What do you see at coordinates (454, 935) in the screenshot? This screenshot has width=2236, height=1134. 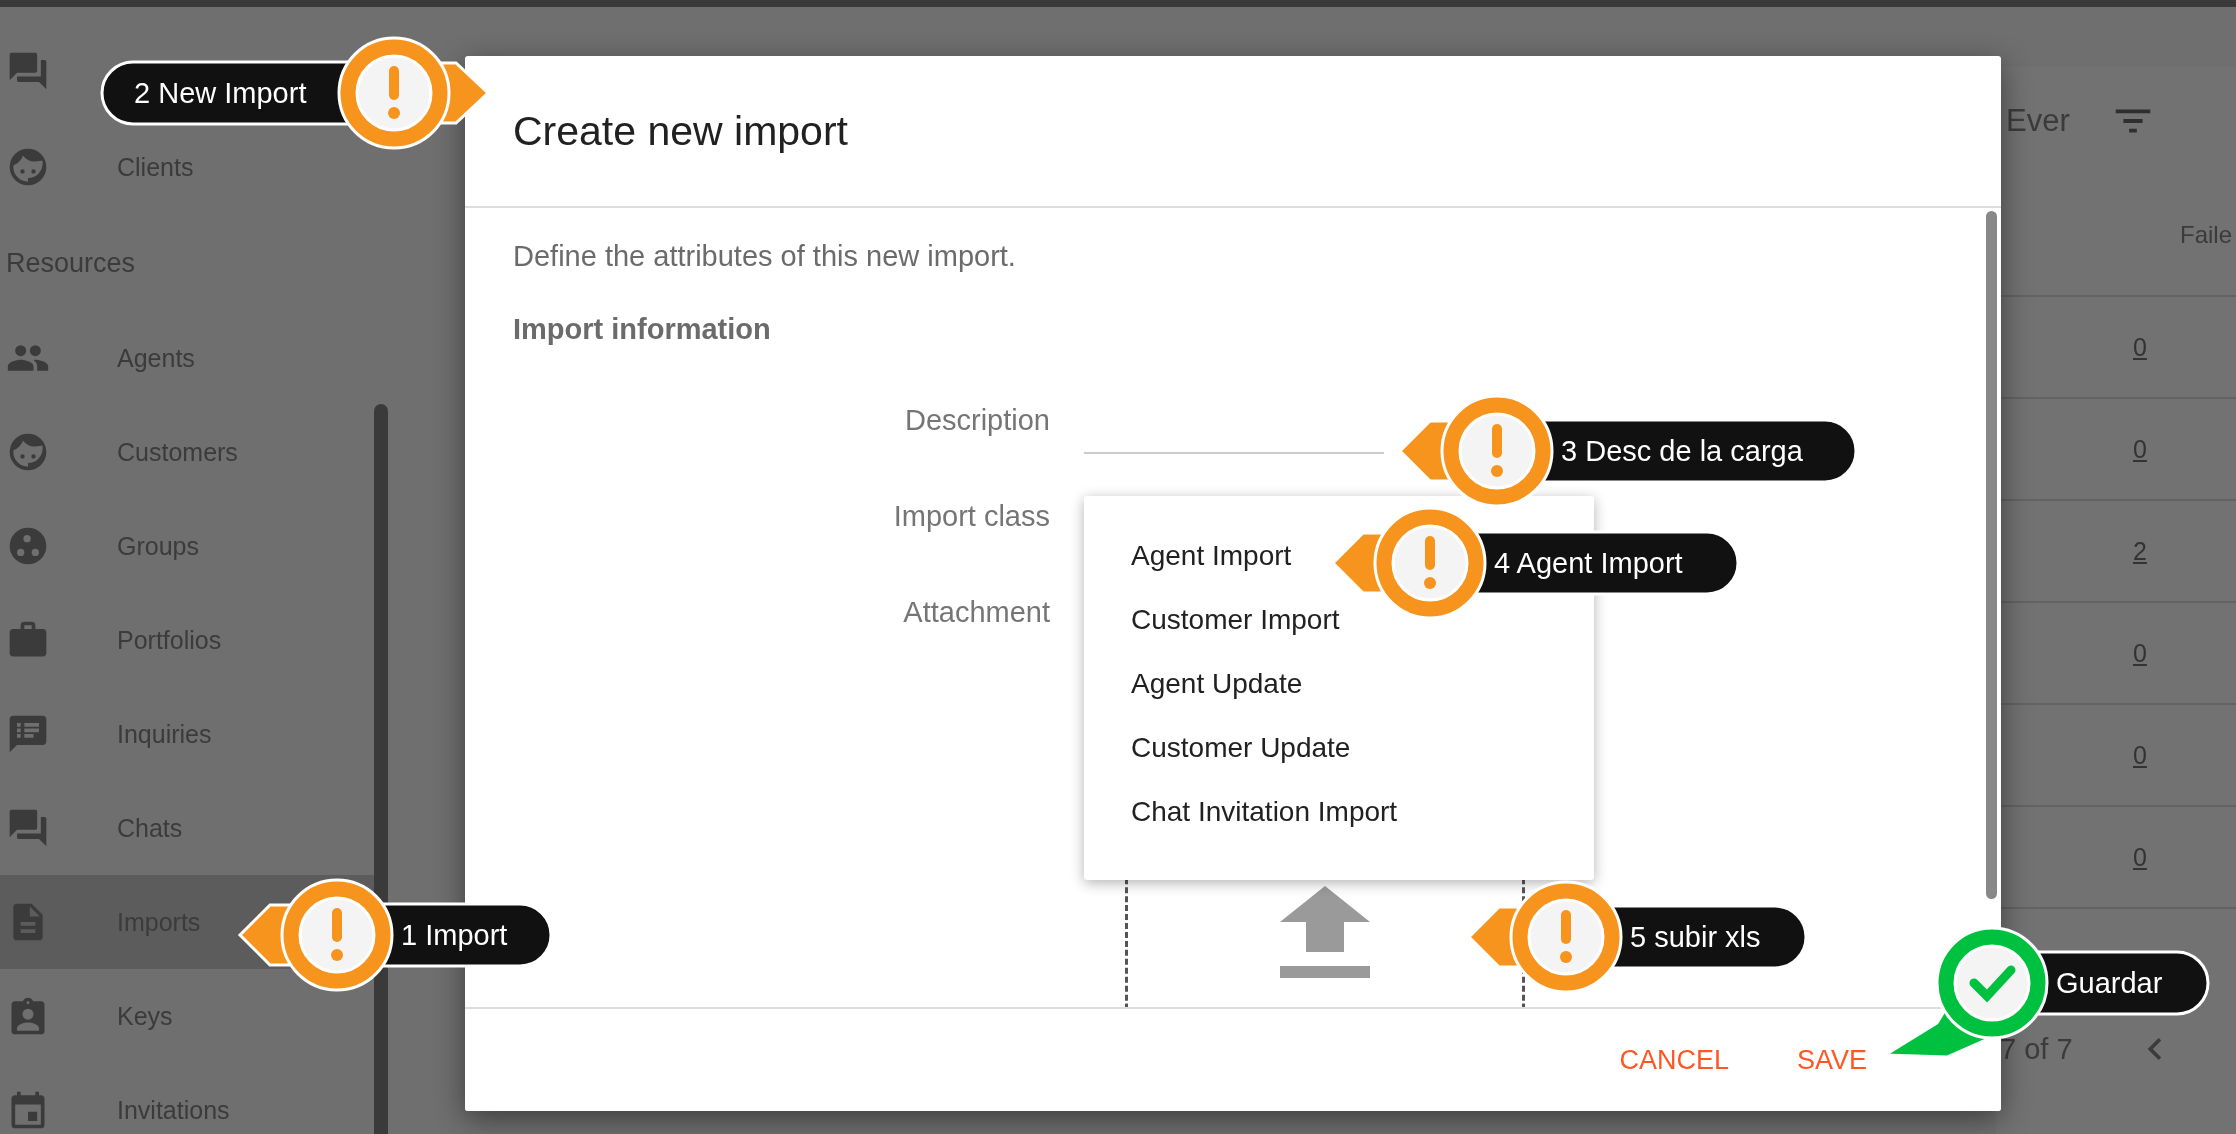 I see `callout-label: 1 Import` at bounding box center [454, 935].